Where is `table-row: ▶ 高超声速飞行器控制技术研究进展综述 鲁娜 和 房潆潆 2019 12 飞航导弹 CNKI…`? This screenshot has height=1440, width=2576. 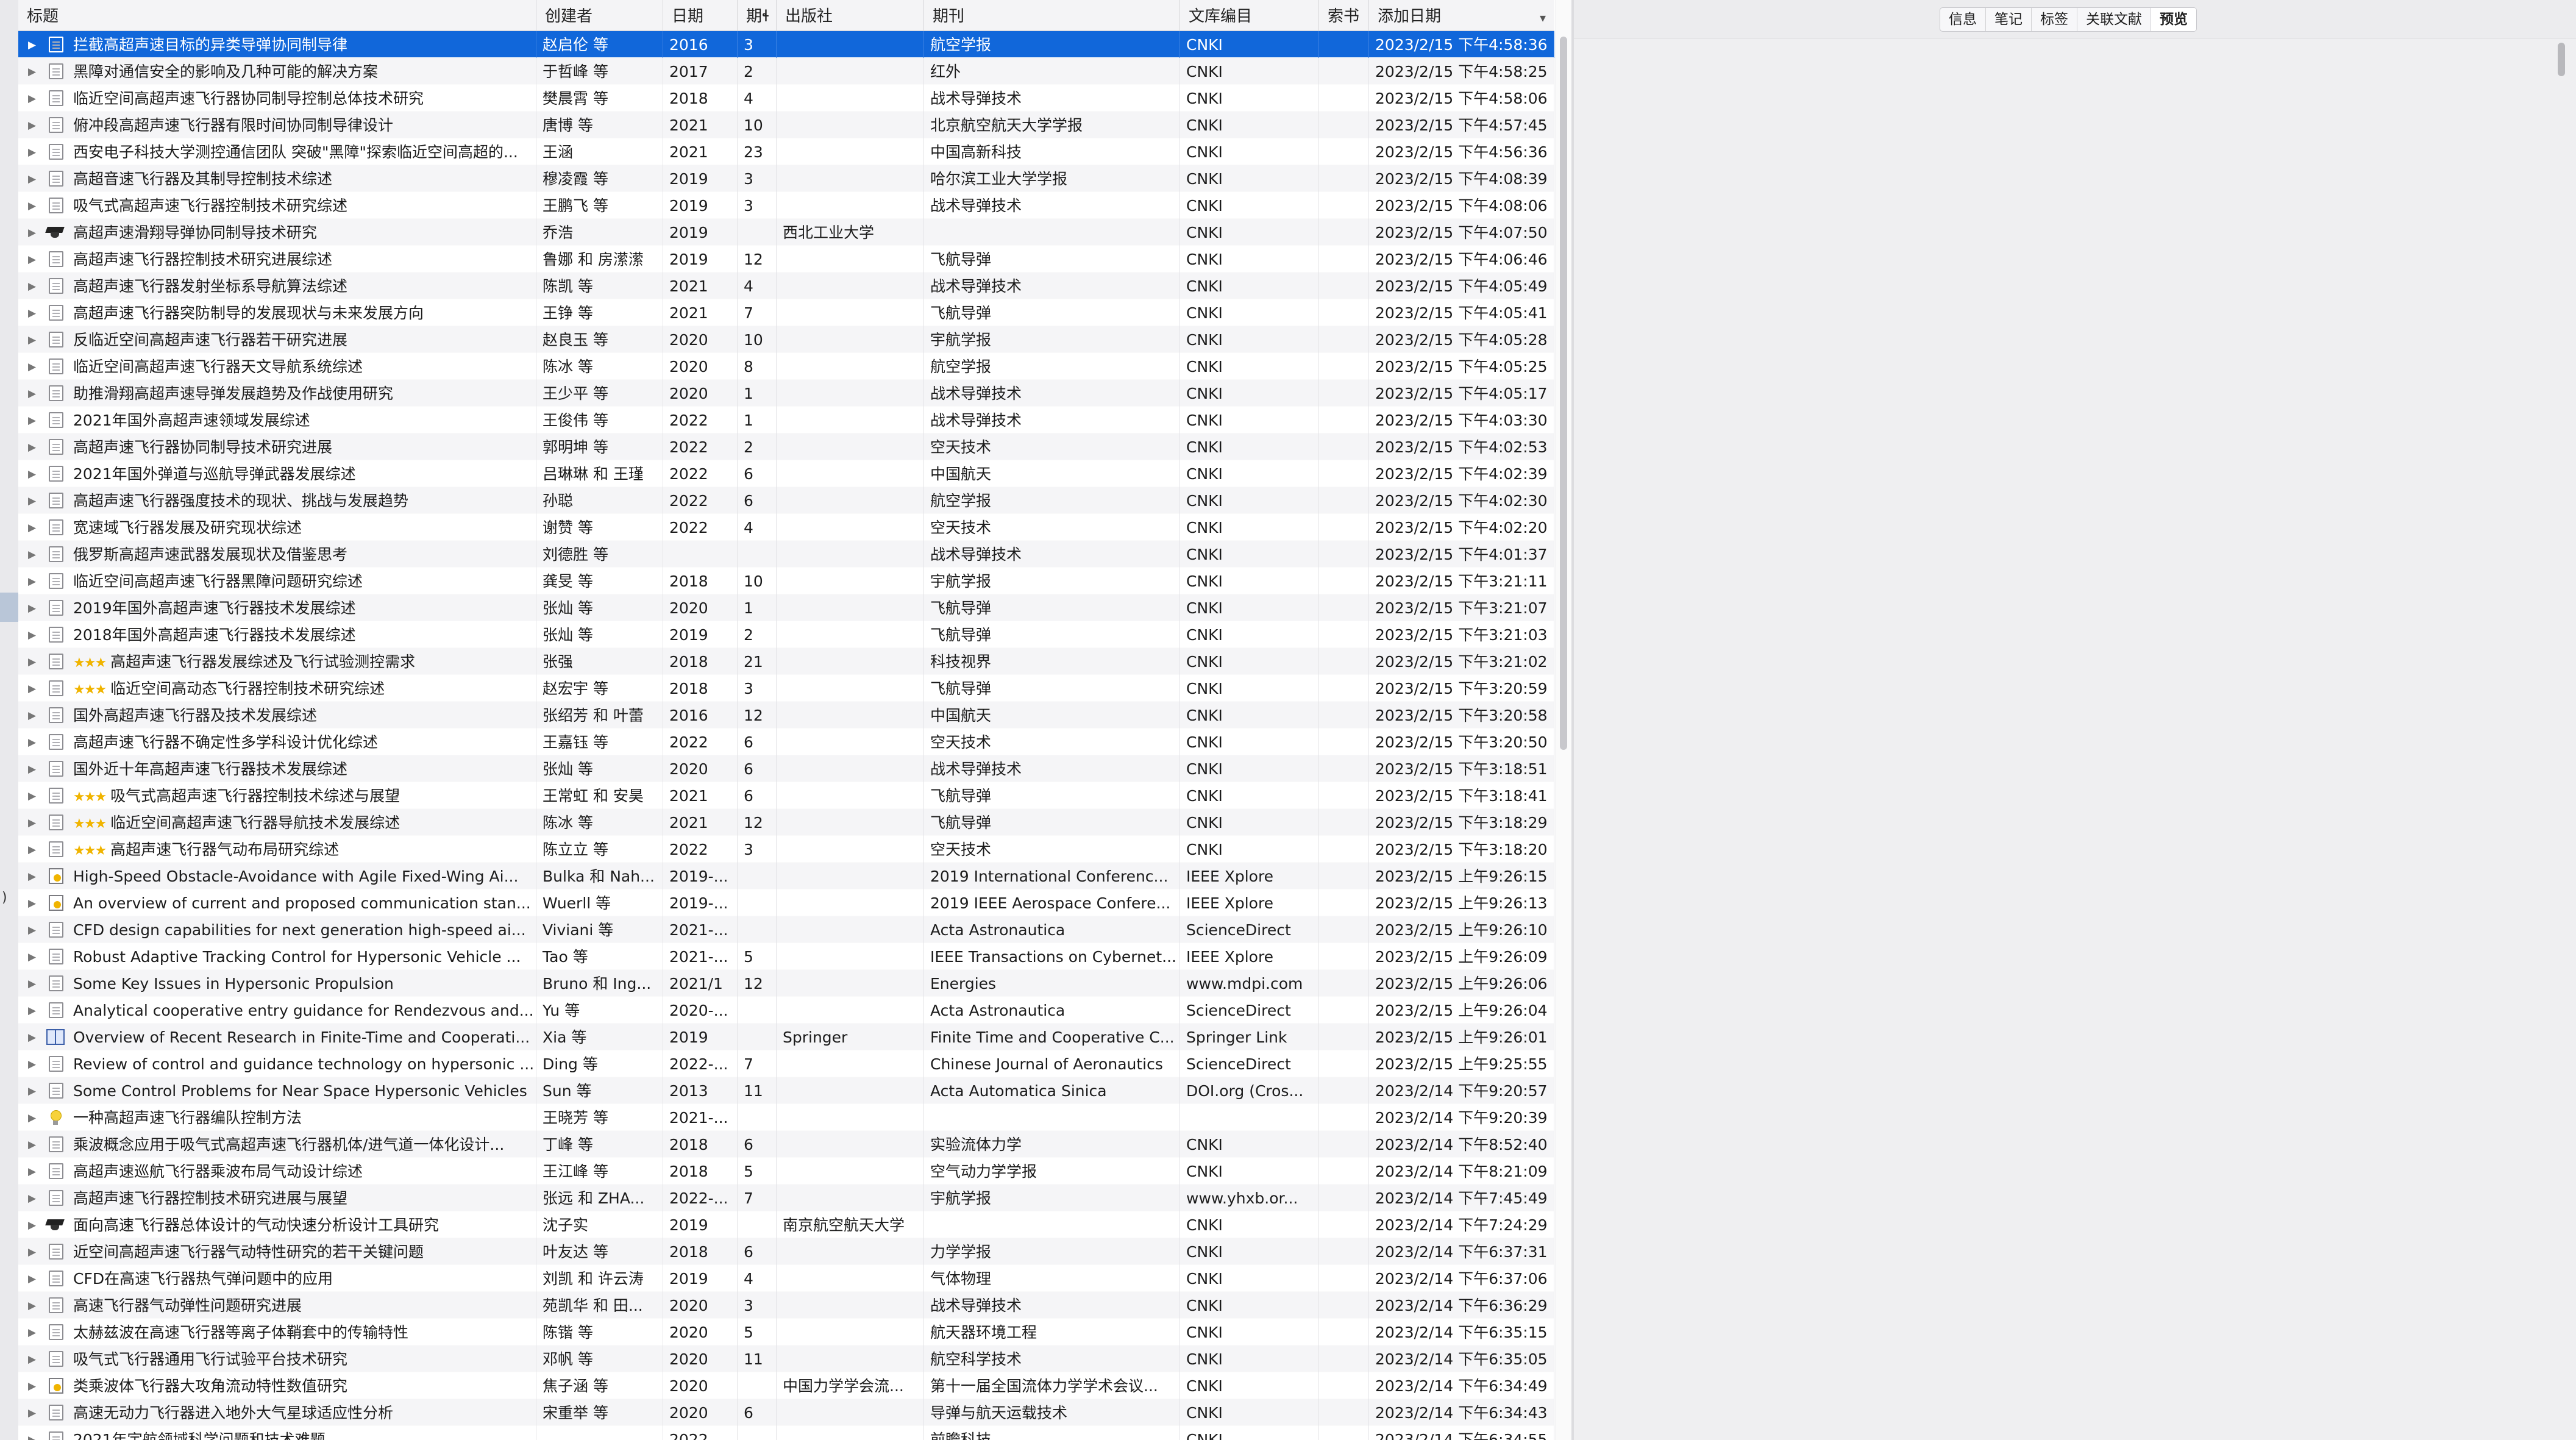
table-row: ▶ 高超声速飞行器控制技术研究进展综述 鲁娜 和 房潆潆 2019 12 飞航导弹 CNKI… is located at coordinates (786, 259).